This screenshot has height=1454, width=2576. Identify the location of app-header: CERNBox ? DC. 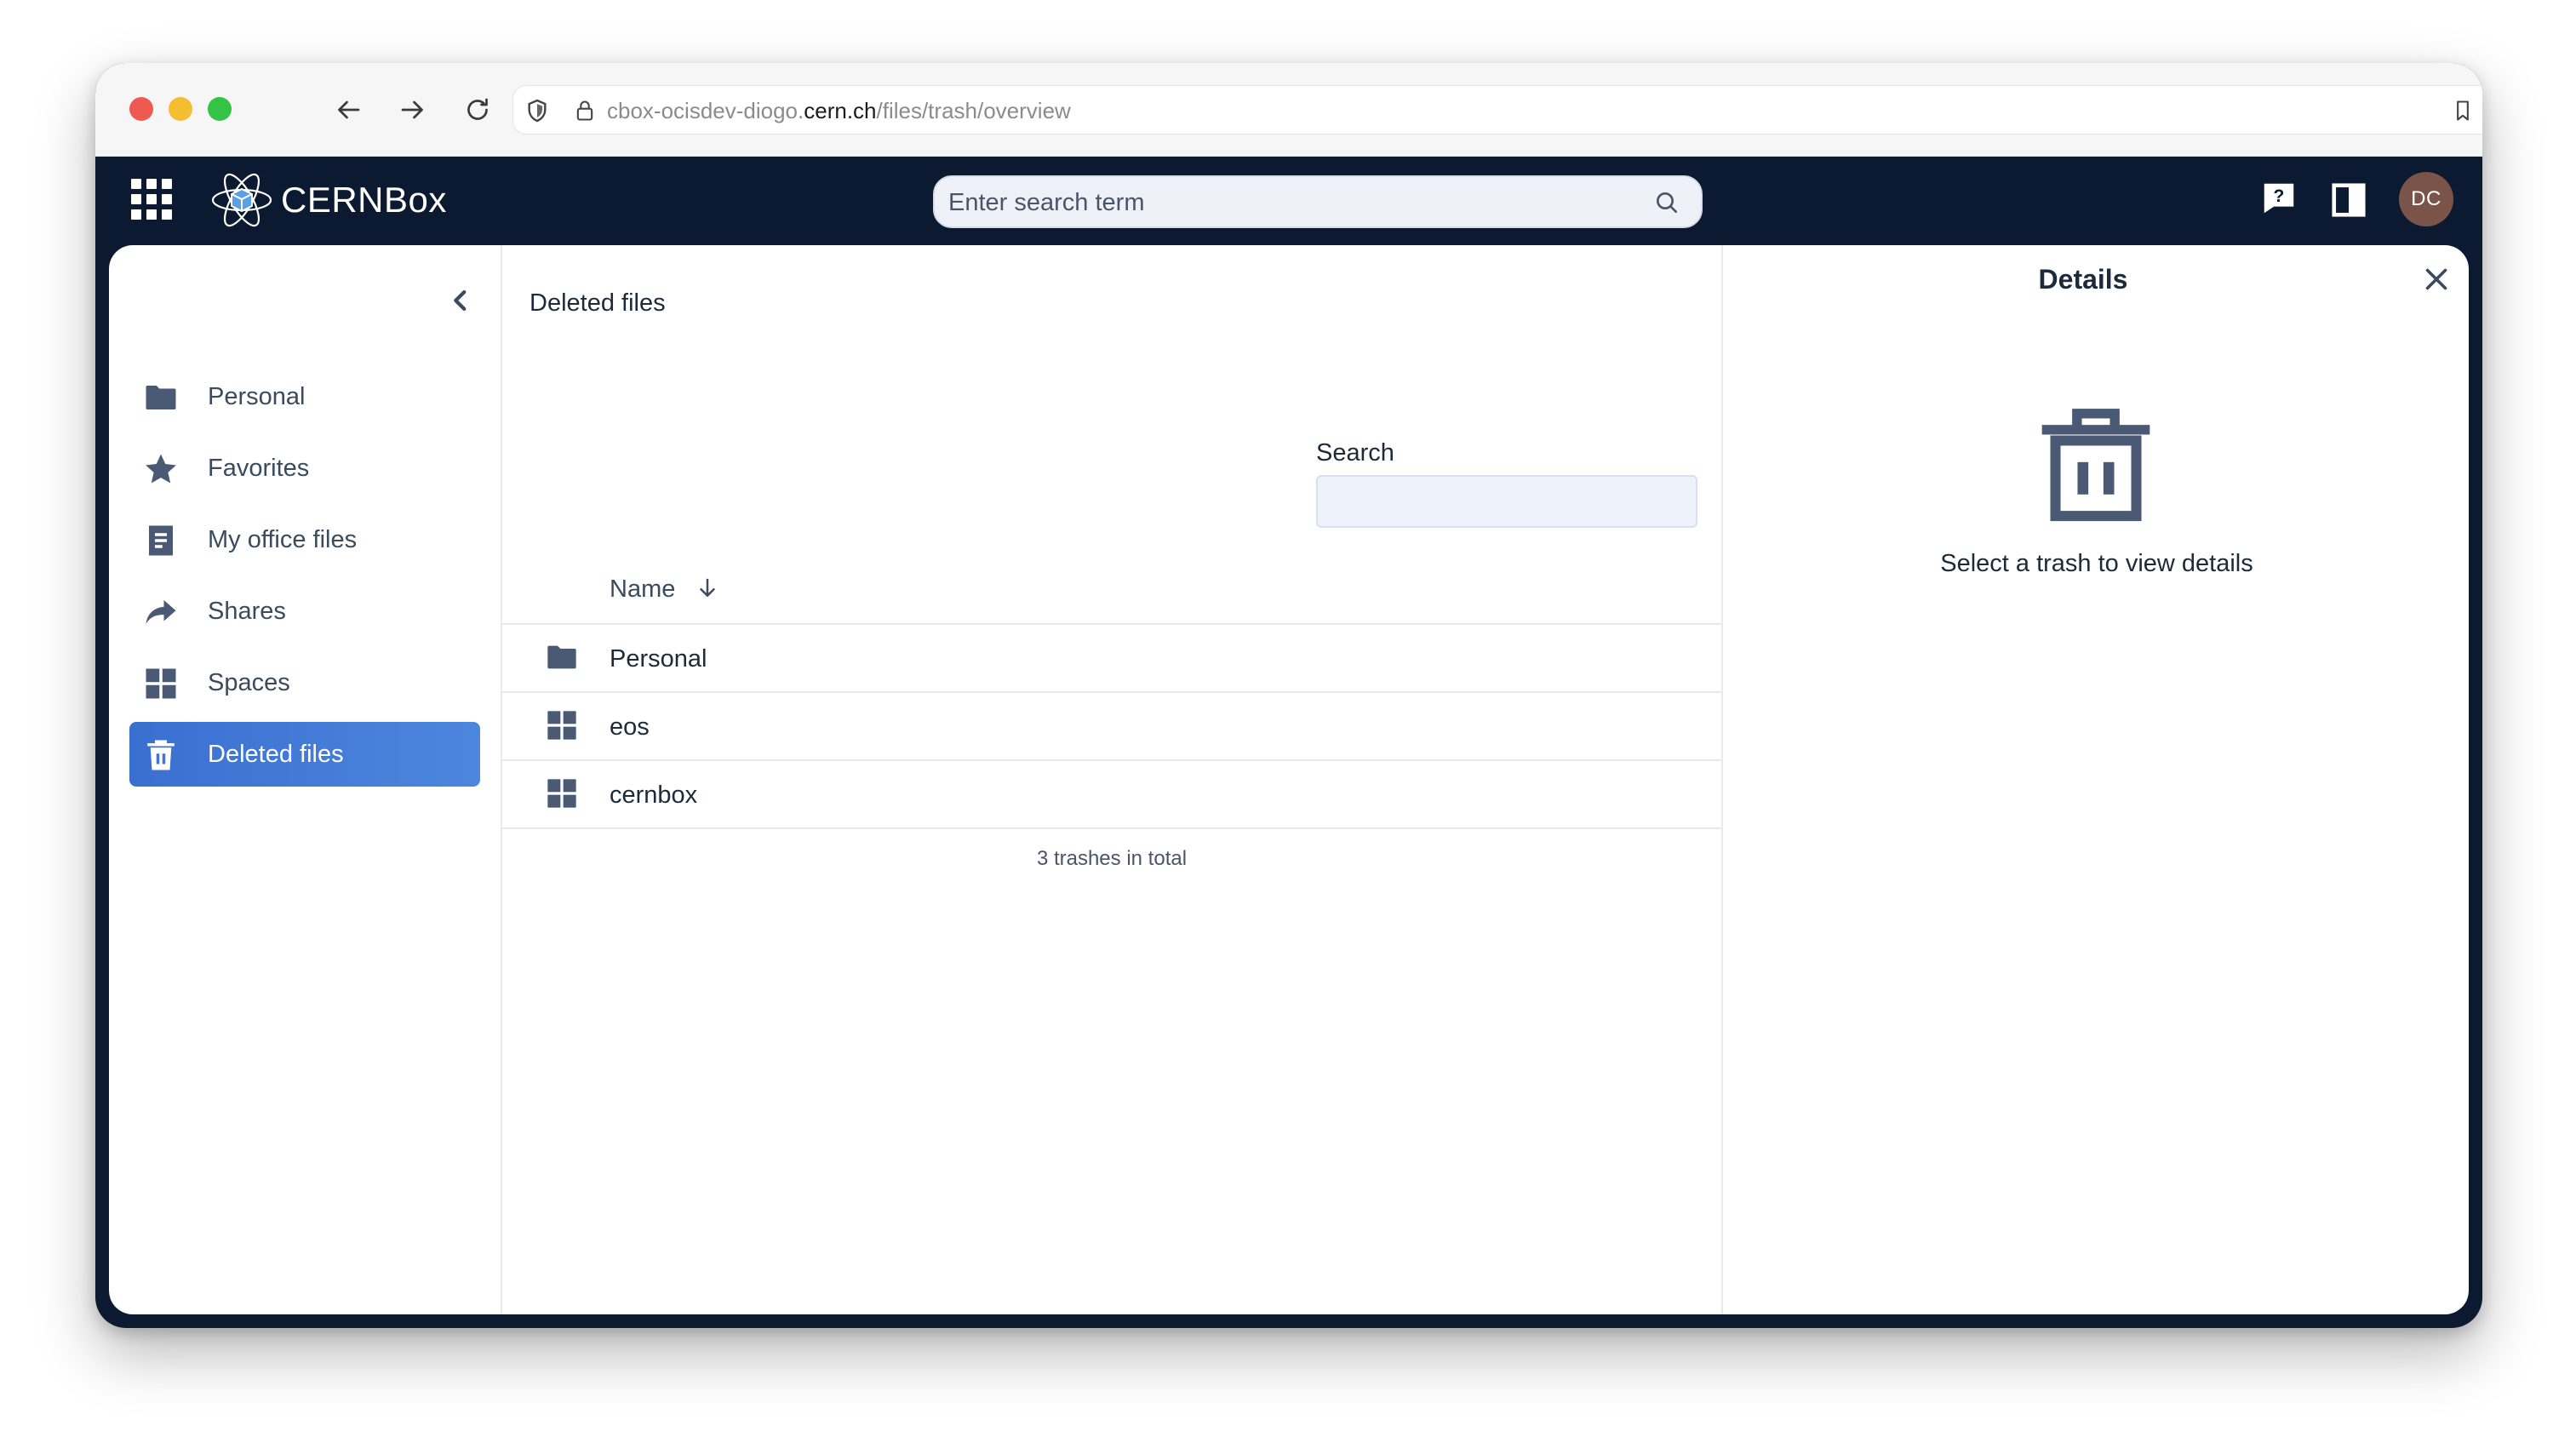
(1288, 201).